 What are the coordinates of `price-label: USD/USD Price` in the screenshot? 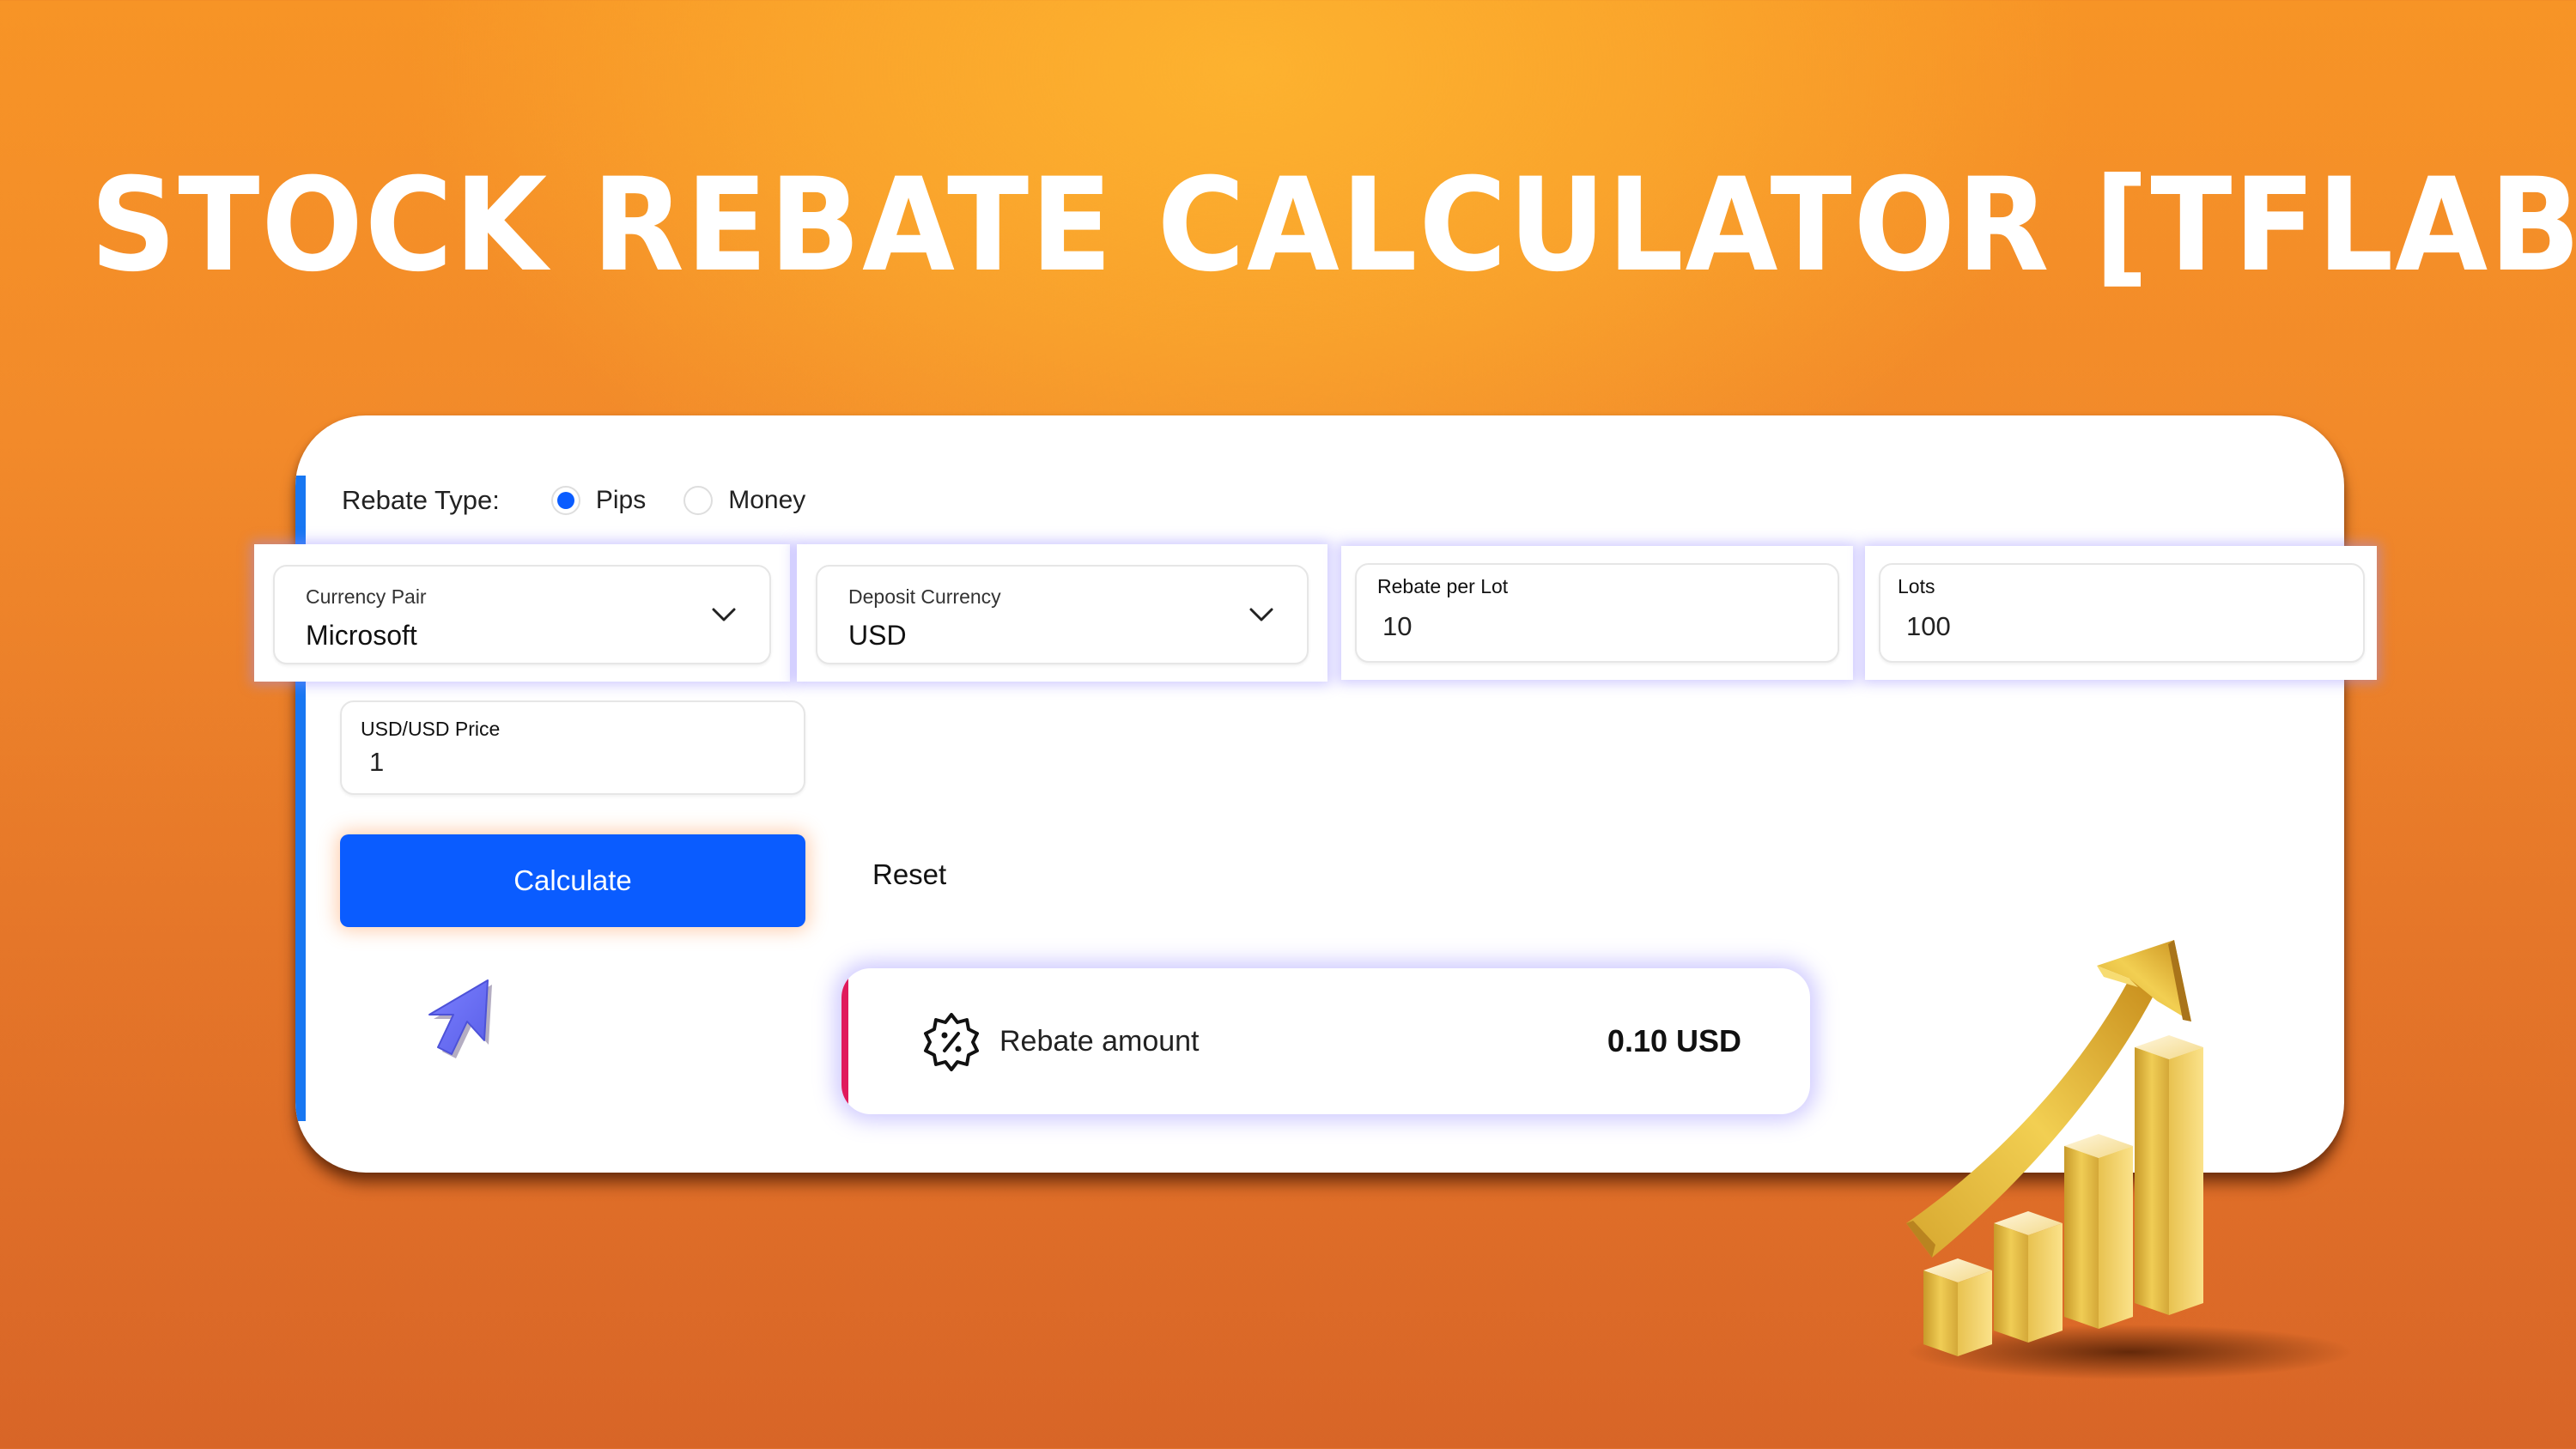 It's located at (431, 729).